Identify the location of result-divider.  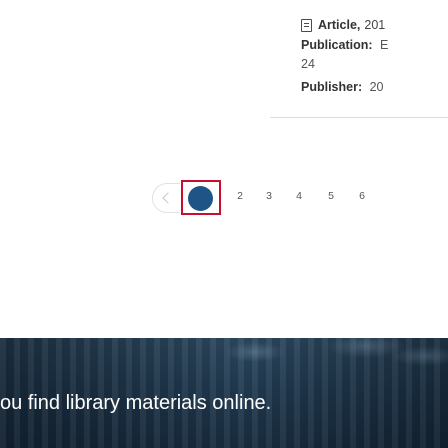
(359, 117).